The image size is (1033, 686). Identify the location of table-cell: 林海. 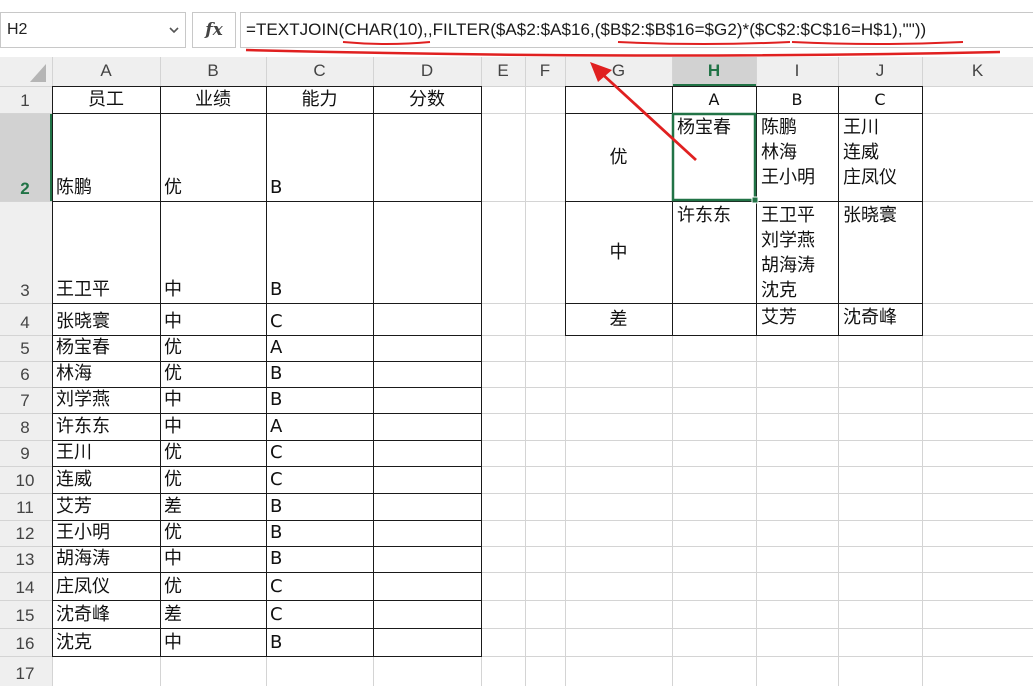
(74, 373).